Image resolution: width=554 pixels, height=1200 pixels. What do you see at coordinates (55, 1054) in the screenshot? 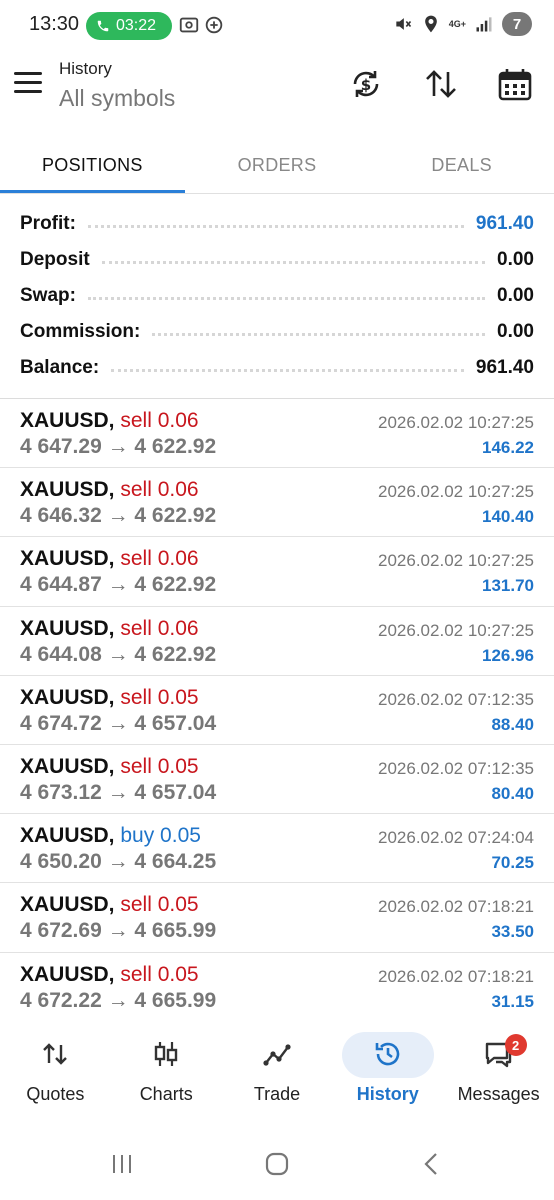
I see `quotes-icon` at bounding box center [55, 1054].